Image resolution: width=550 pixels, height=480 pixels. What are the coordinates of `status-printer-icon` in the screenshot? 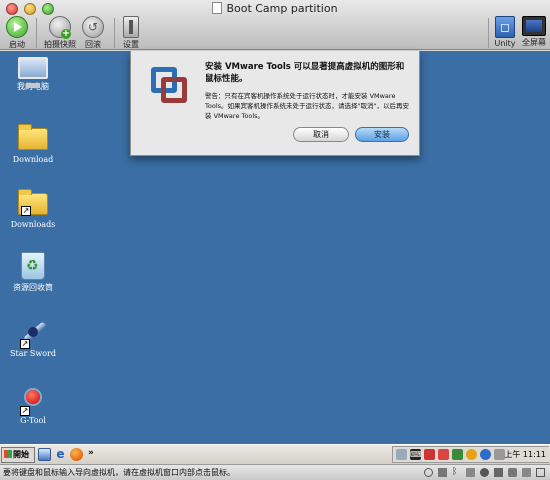 It's located at (498, 472).